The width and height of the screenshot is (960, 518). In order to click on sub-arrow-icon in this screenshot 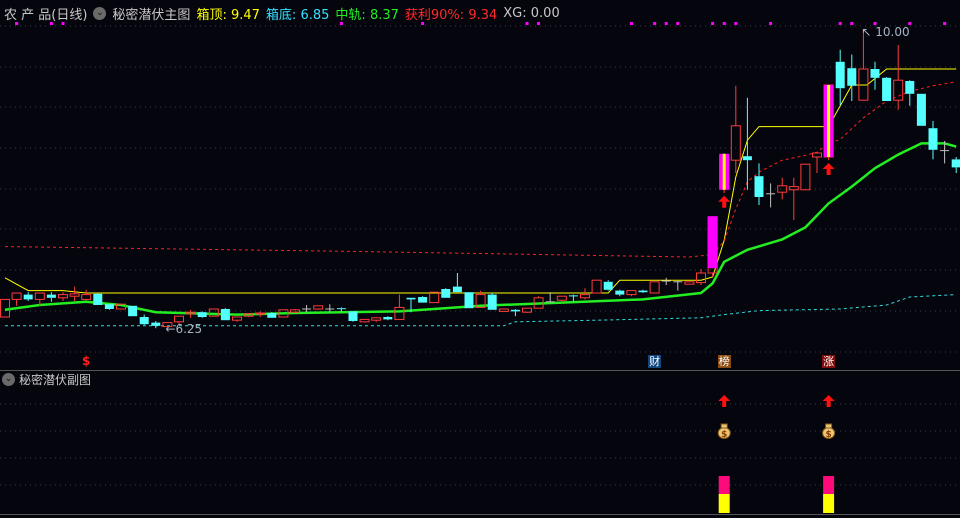, I will do `click(724, 401)`.